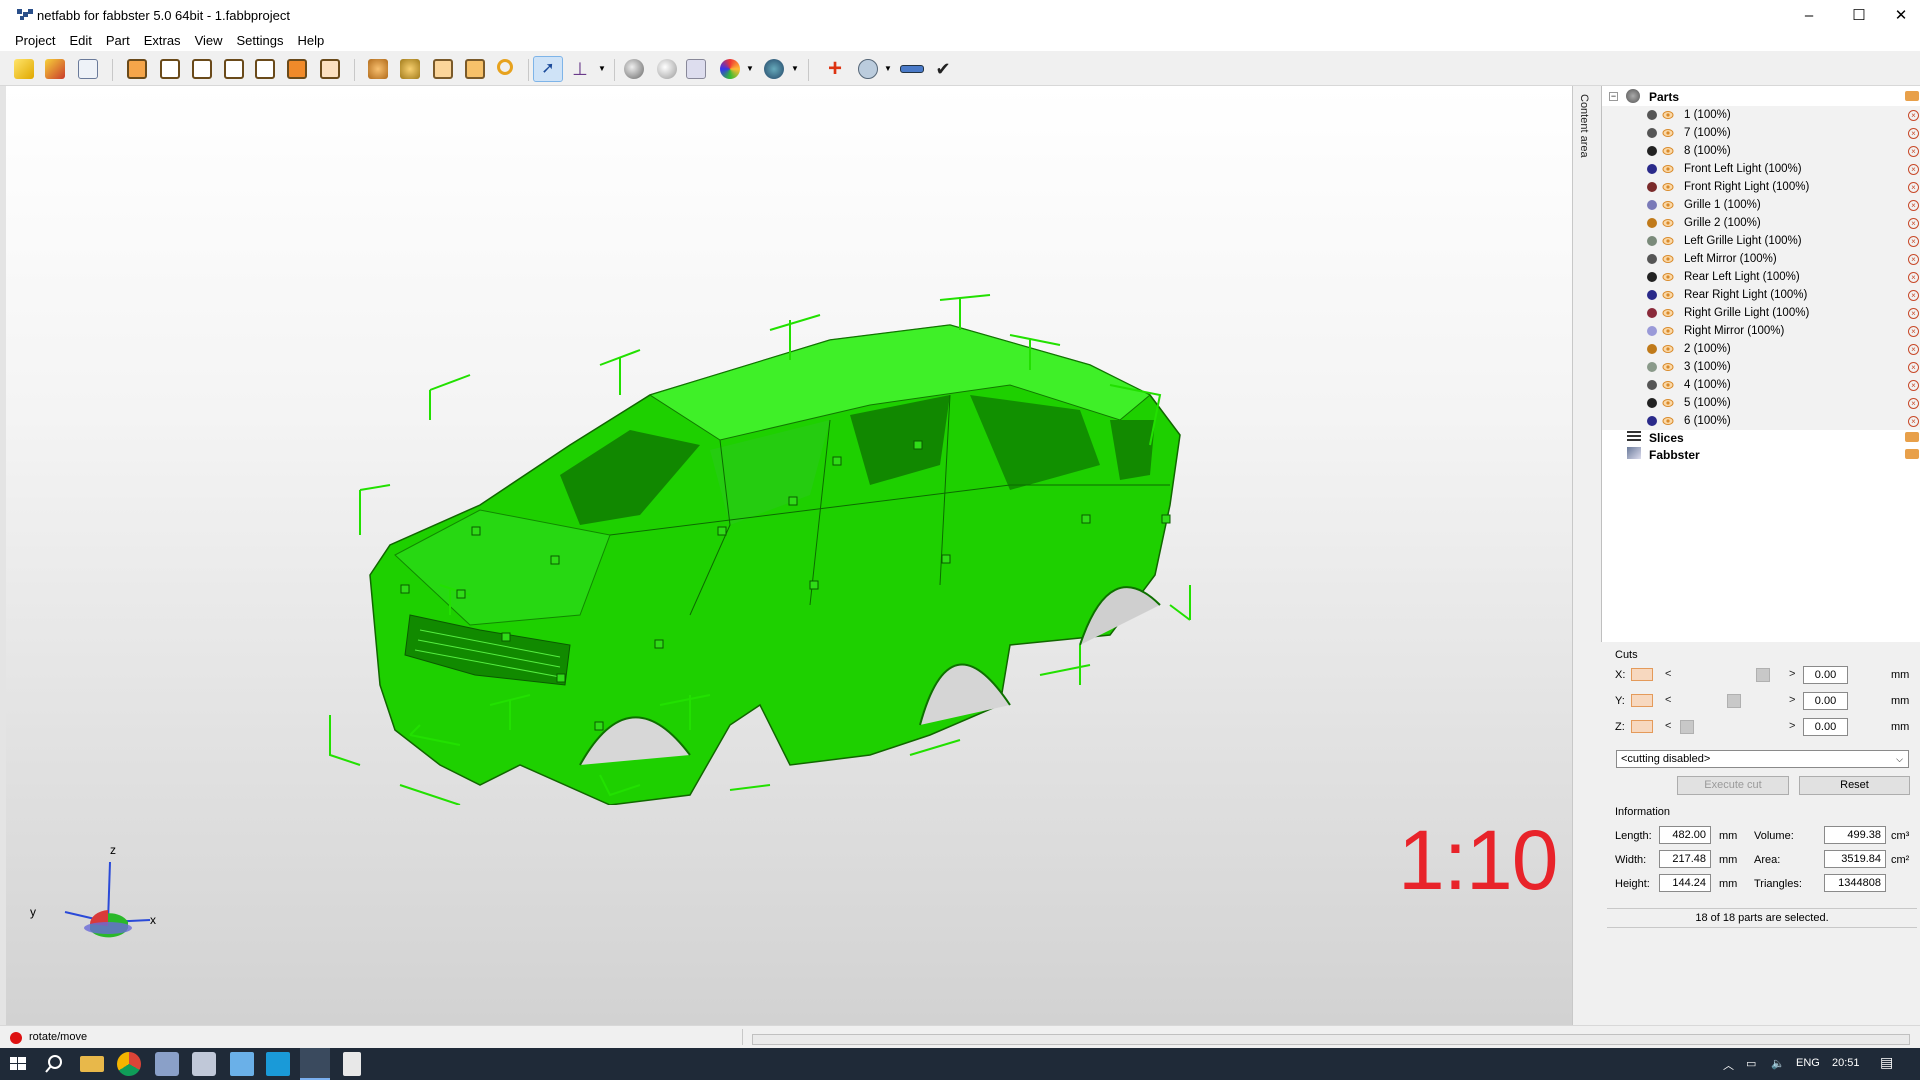 This screenshot has width=1920, height=1080. What do you see at coordinates (1761, 187) in the screenshot?
I see `tree-part-item: Front Right Light (100%) ×` at bounding box center [1761, 187].